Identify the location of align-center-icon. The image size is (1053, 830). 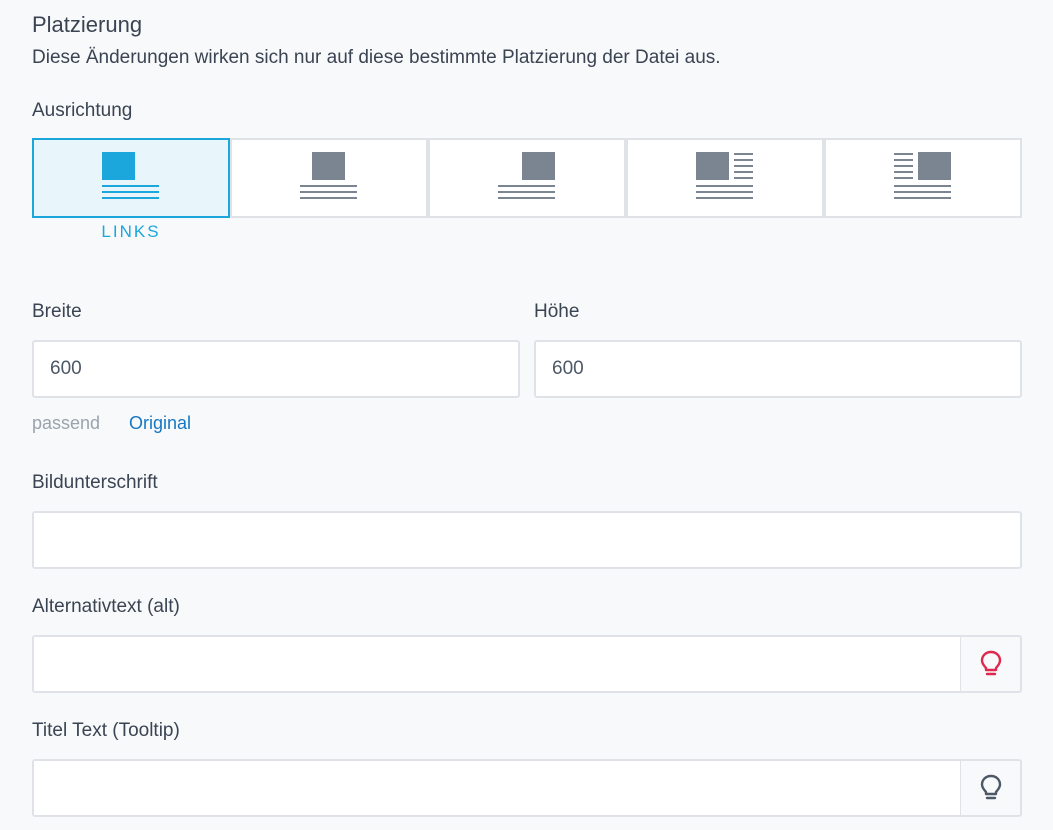
(328, 175).